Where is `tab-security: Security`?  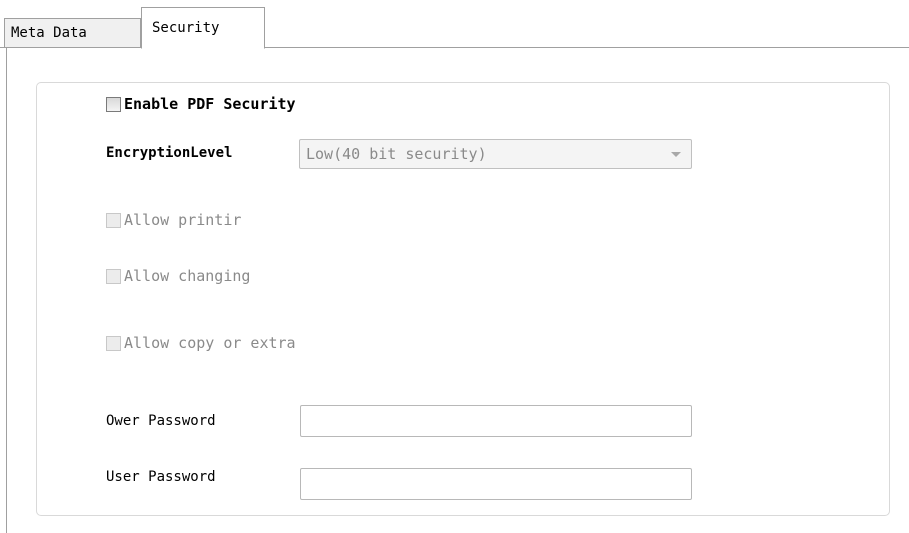 tab-security: Security is located at coordinates (203, 28).